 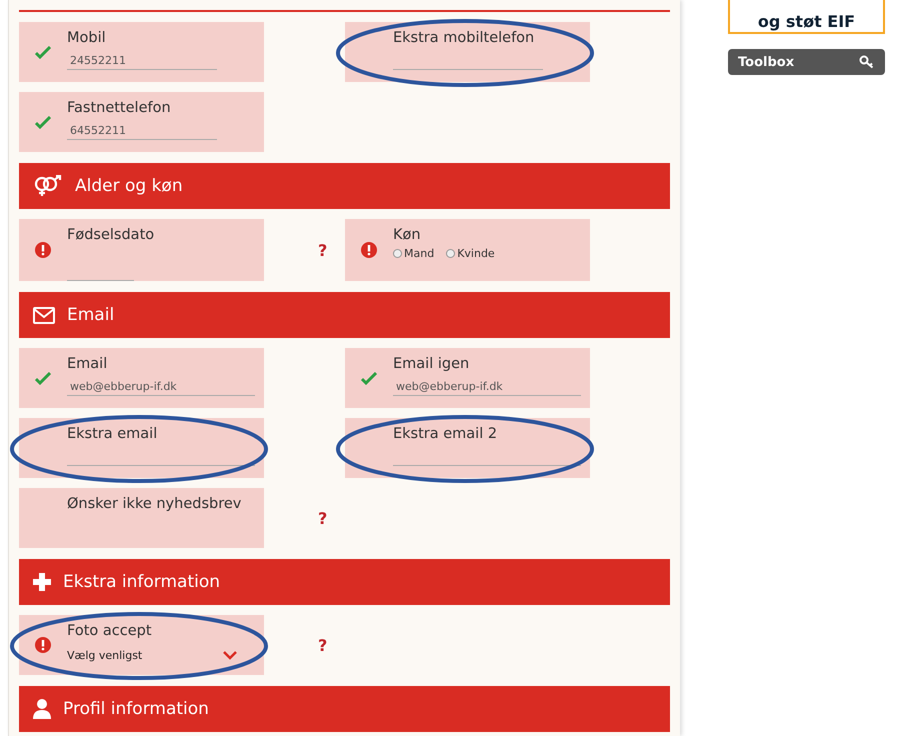 What do you see at coordinates (464, 38) in the screenshot?
I see `field-label: Ekstra mobiltelefon` at bounding box center [464, 38].